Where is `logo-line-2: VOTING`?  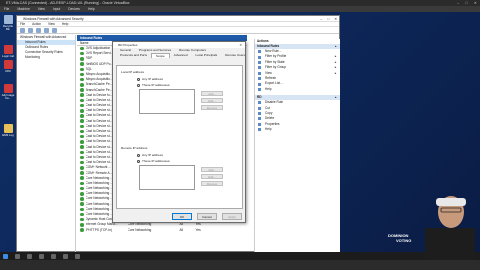
logo-line-2: VOTING is located at coordinates (404, 240).